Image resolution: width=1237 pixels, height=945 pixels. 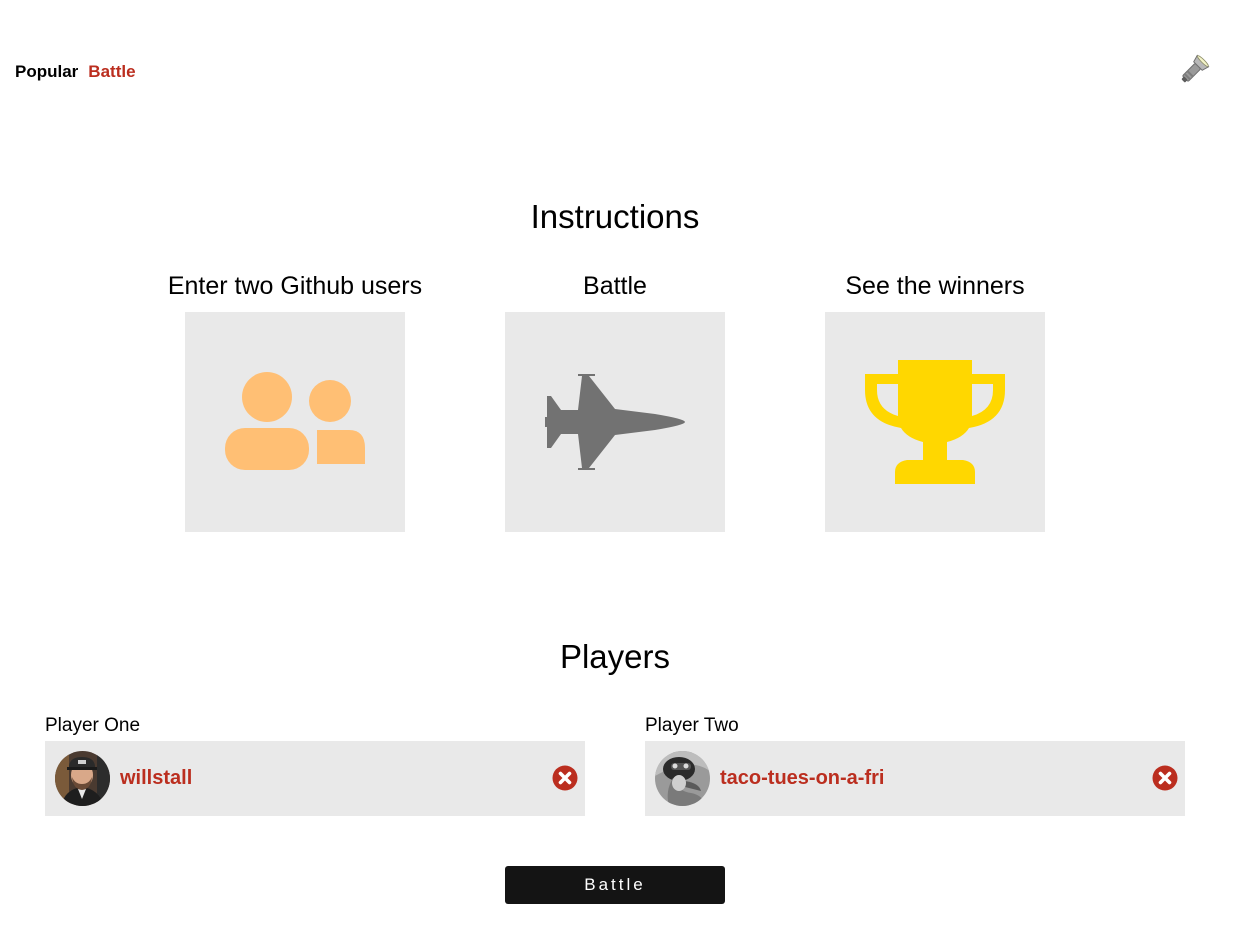 What do you see at coordinates (692, 725) in the screenshot?
I see `player-two-label: Player Two` at bounding box center [692, 725].